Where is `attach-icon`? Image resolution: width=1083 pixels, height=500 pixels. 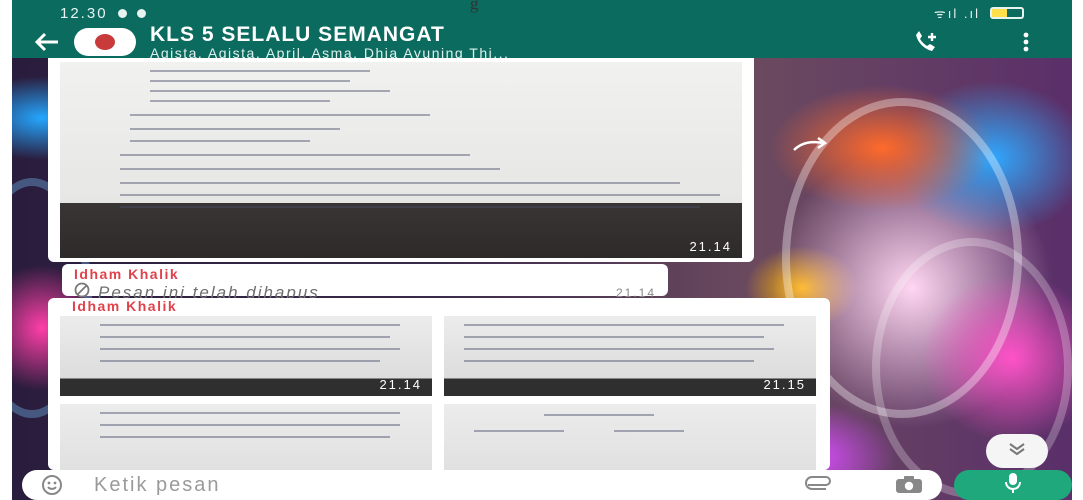 attach-icon is located at coordinates (819, 485).